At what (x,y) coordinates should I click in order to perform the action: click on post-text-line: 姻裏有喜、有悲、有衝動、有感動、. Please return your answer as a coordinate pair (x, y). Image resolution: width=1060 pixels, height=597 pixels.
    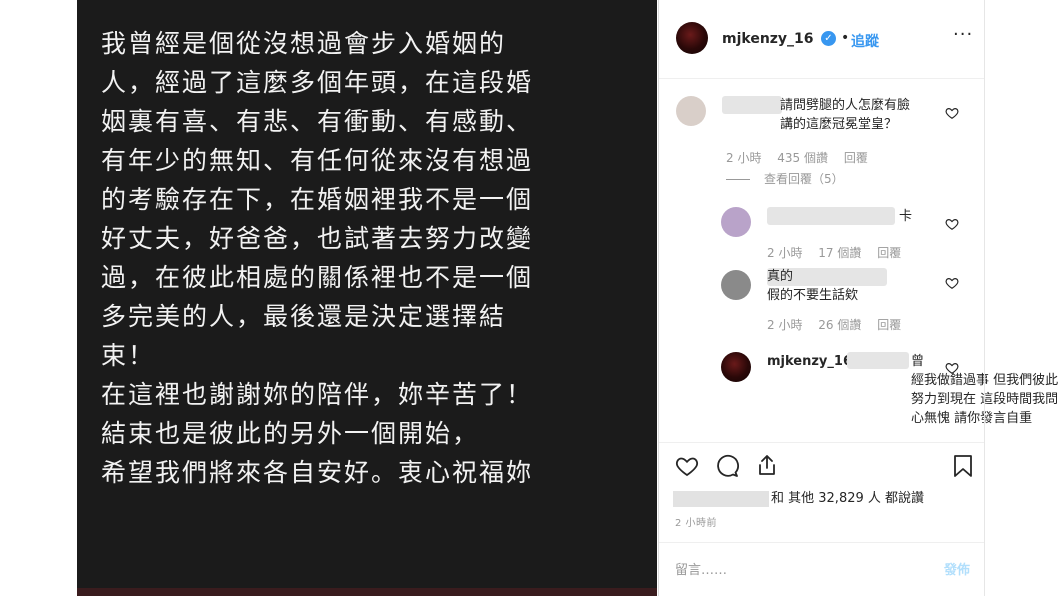
    Looking at the image, I should click on (317, 121).